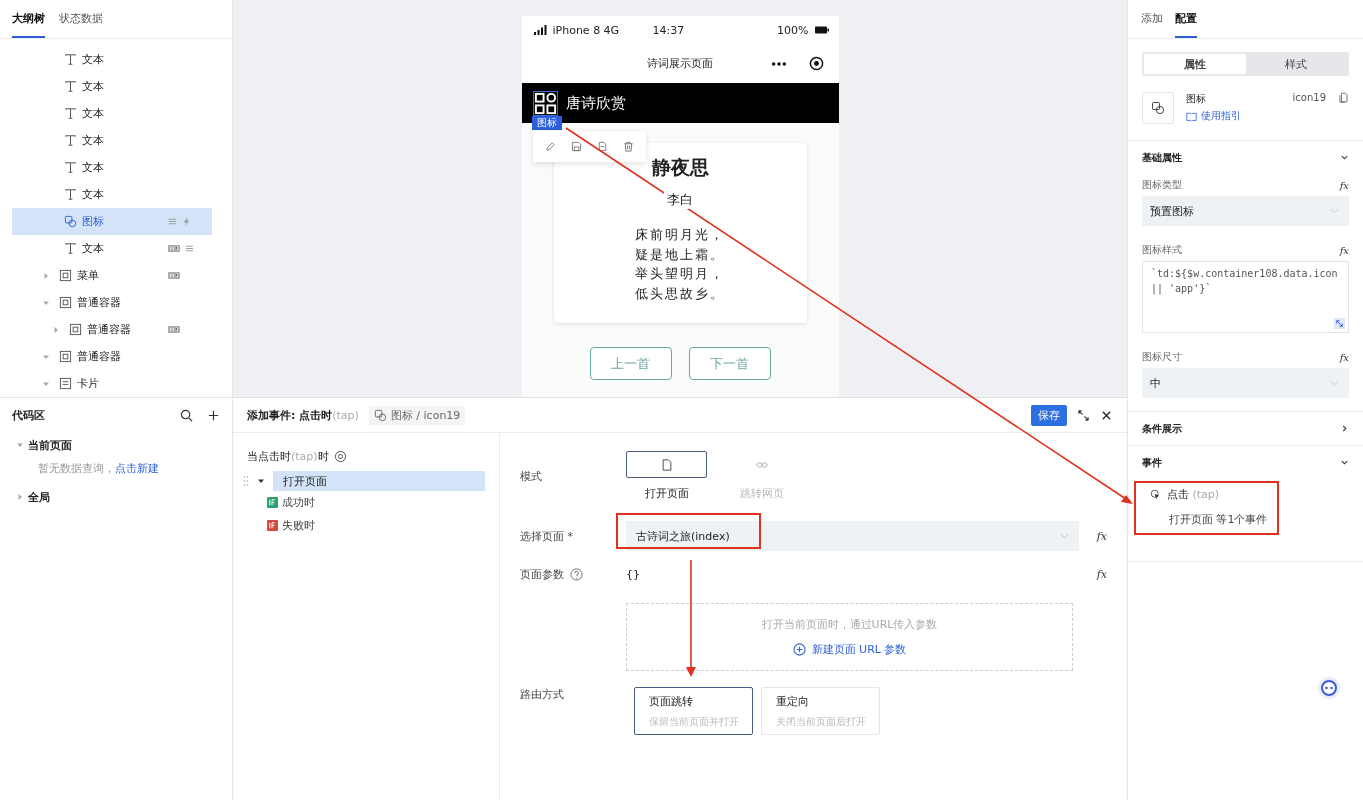  I want to click on branch-label: 失败时, so click(298, 525).